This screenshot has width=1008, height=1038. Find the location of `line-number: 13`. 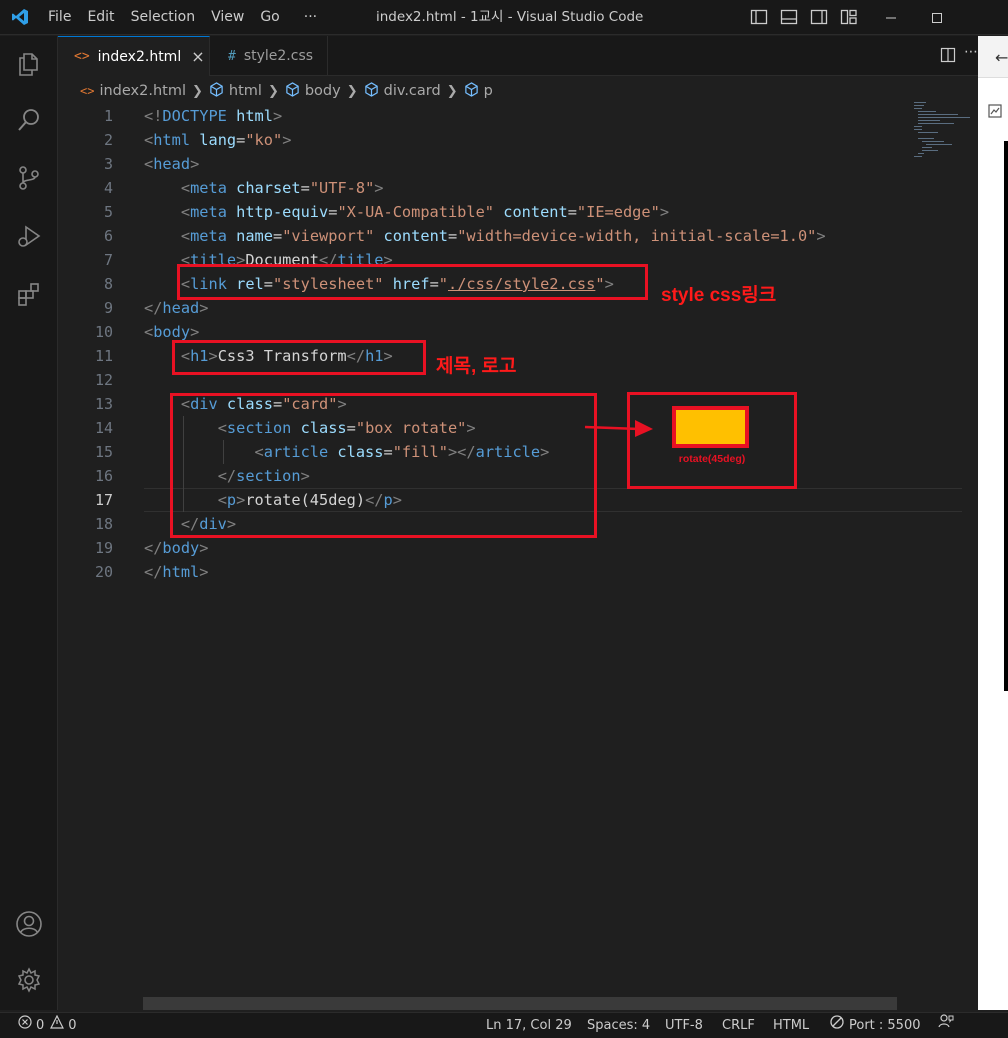

line-number: 13 is located at coordinates (103, 404).